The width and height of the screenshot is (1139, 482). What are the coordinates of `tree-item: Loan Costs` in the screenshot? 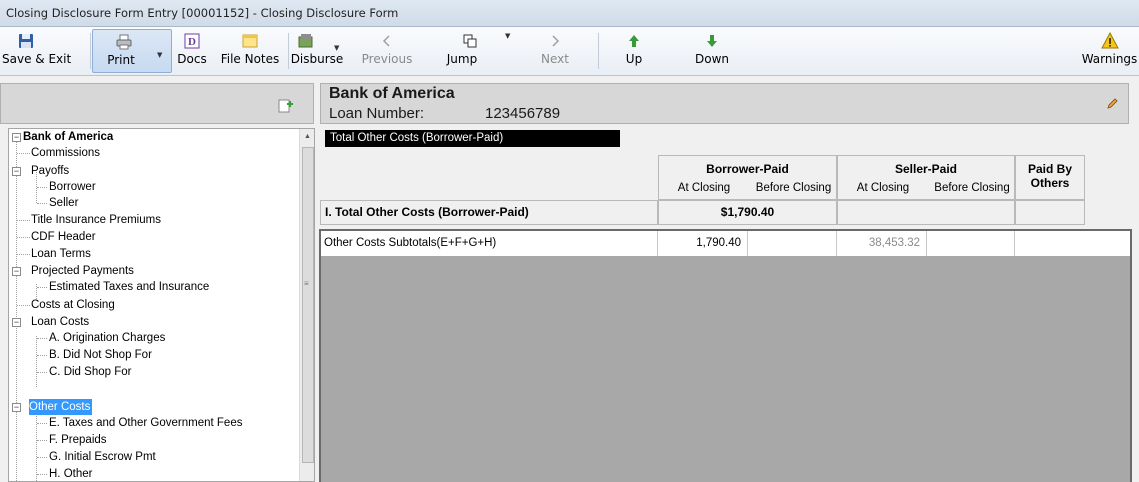 It's located at (60, 322).